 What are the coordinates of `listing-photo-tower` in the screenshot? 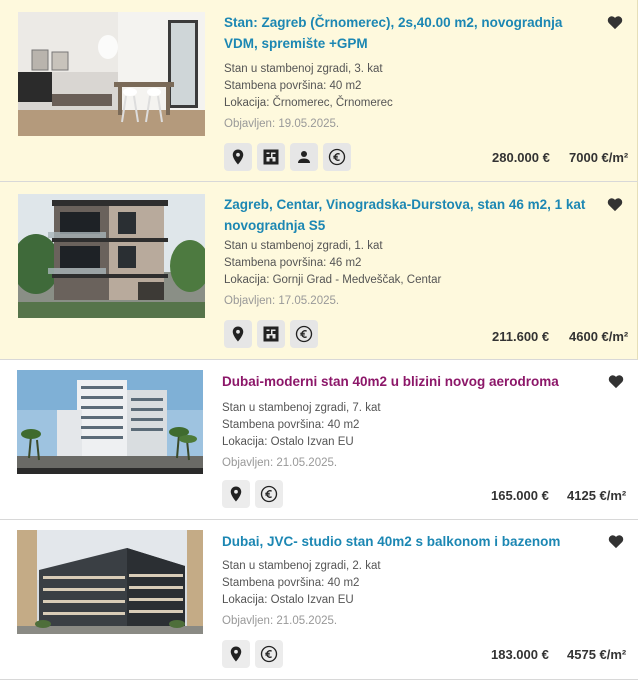 It's located at (110, 422).